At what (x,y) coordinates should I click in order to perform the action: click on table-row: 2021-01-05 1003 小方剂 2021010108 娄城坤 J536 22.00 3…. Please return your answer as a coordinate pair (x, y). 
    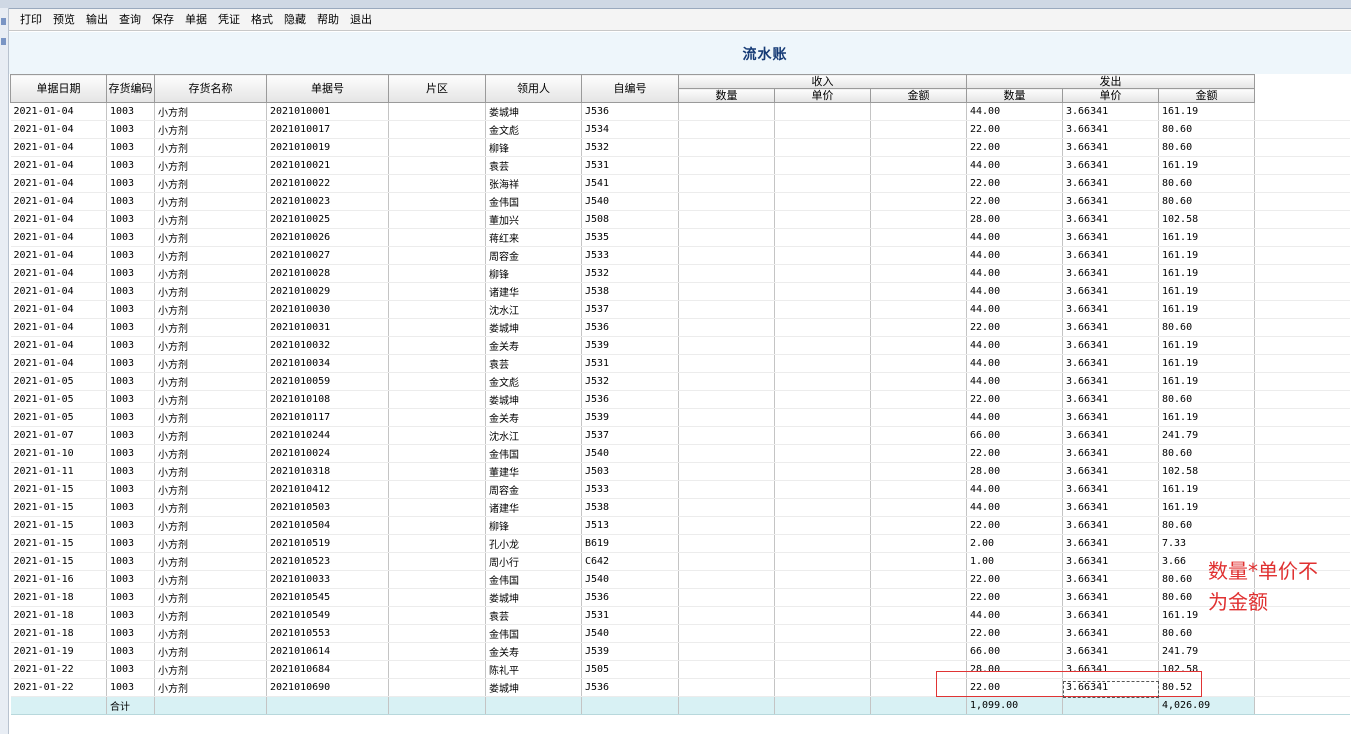
    Looking at the image, I should click on (680, 399).